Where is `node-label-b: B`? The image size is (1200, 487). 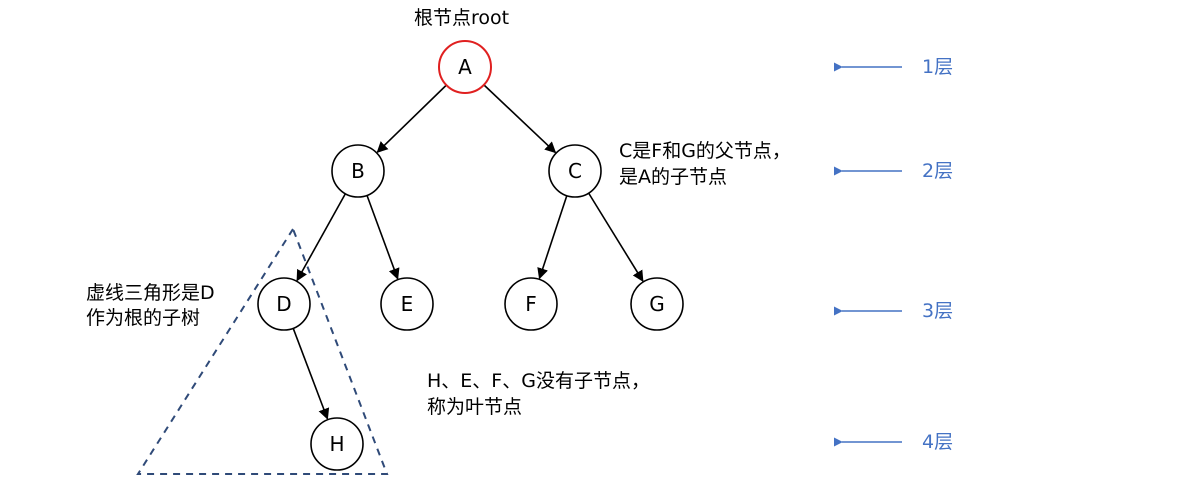 node-label-b: B is located at coordinates (358, 171).